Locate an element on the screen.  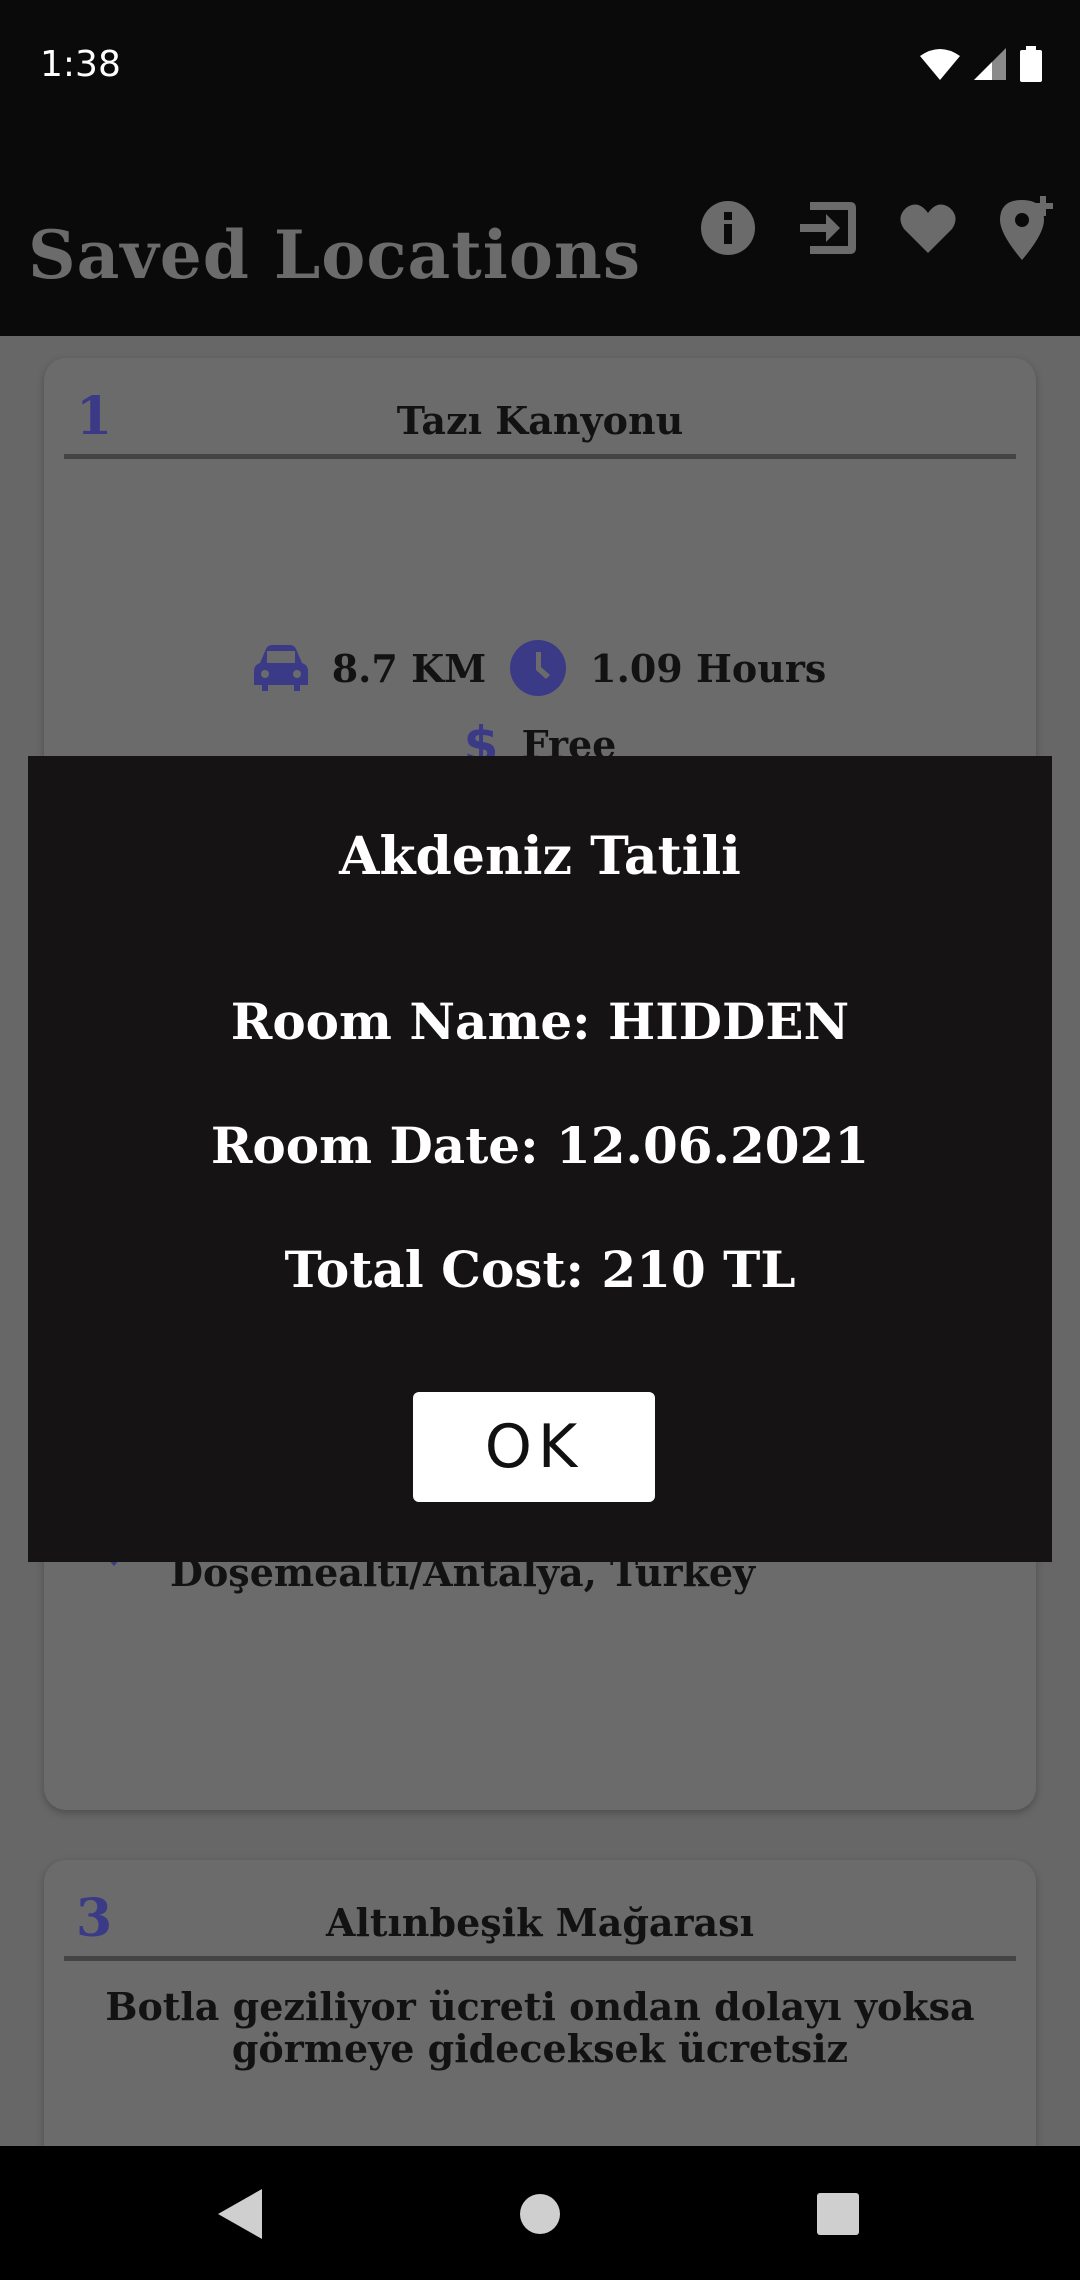
recents-icon is located at coordinates (838, 2214).